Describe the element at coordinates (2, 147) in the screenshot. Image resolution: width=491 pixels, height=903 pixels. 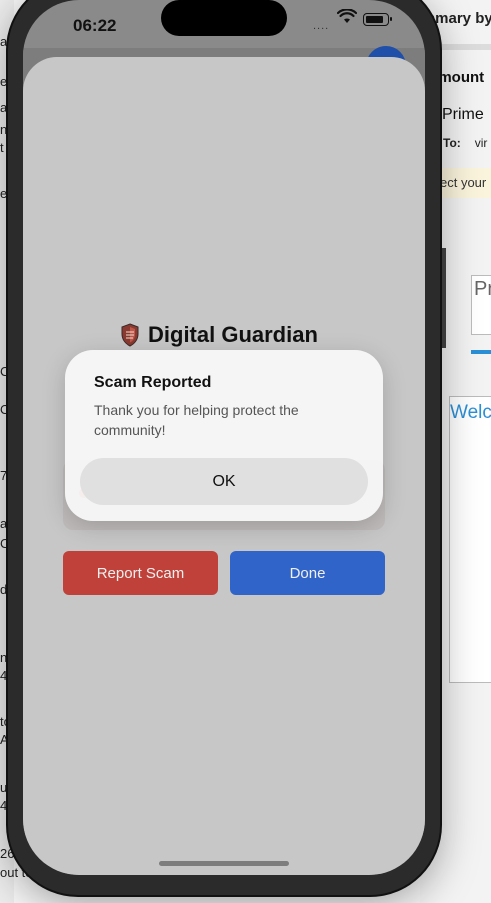
I see `background-left-text: t` at that location.